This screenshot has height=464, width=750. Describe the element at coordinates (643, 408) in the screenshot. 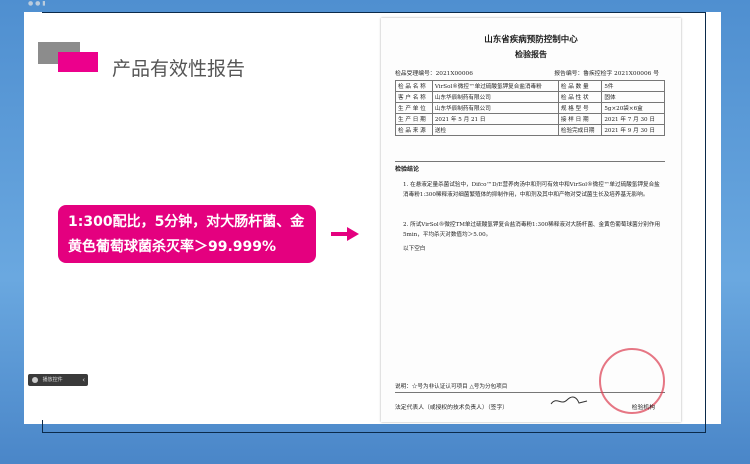

I see `stamp-label: 检验机构` at that location.